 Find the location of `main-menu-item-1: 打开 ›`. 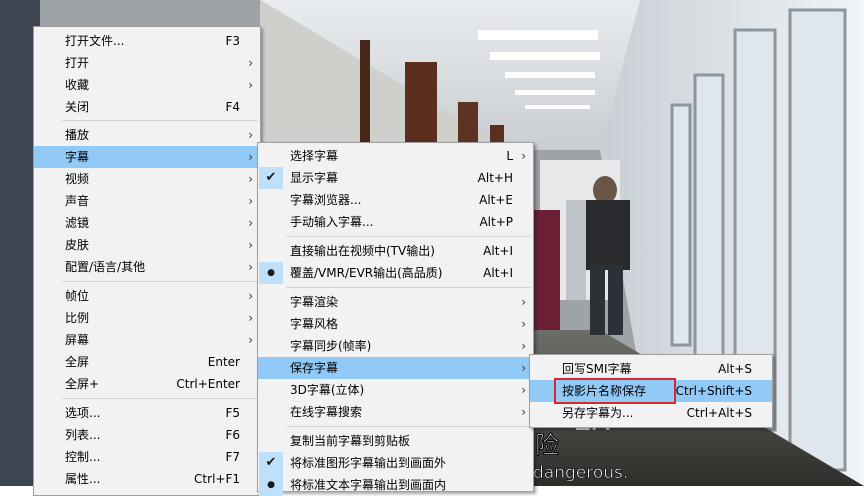

main-menu-item-1: 打开 › is located at coordinates (147, 63).